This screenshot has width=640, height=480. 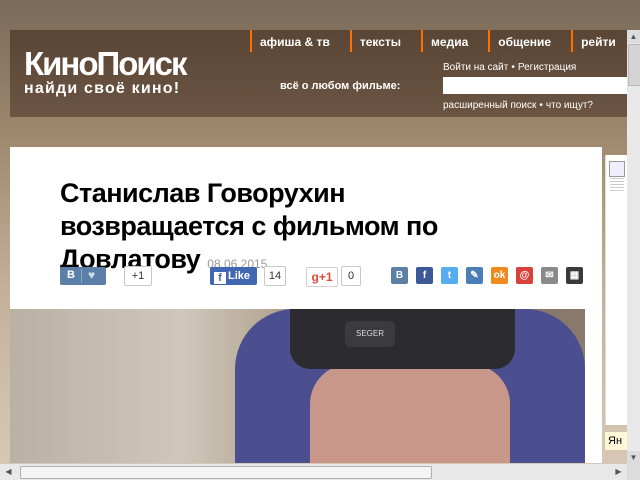 What do you see at coordinates (275, 276) in the screenshot?
I see `facebook-like-counter: 14` at bounding box center [275, 276].